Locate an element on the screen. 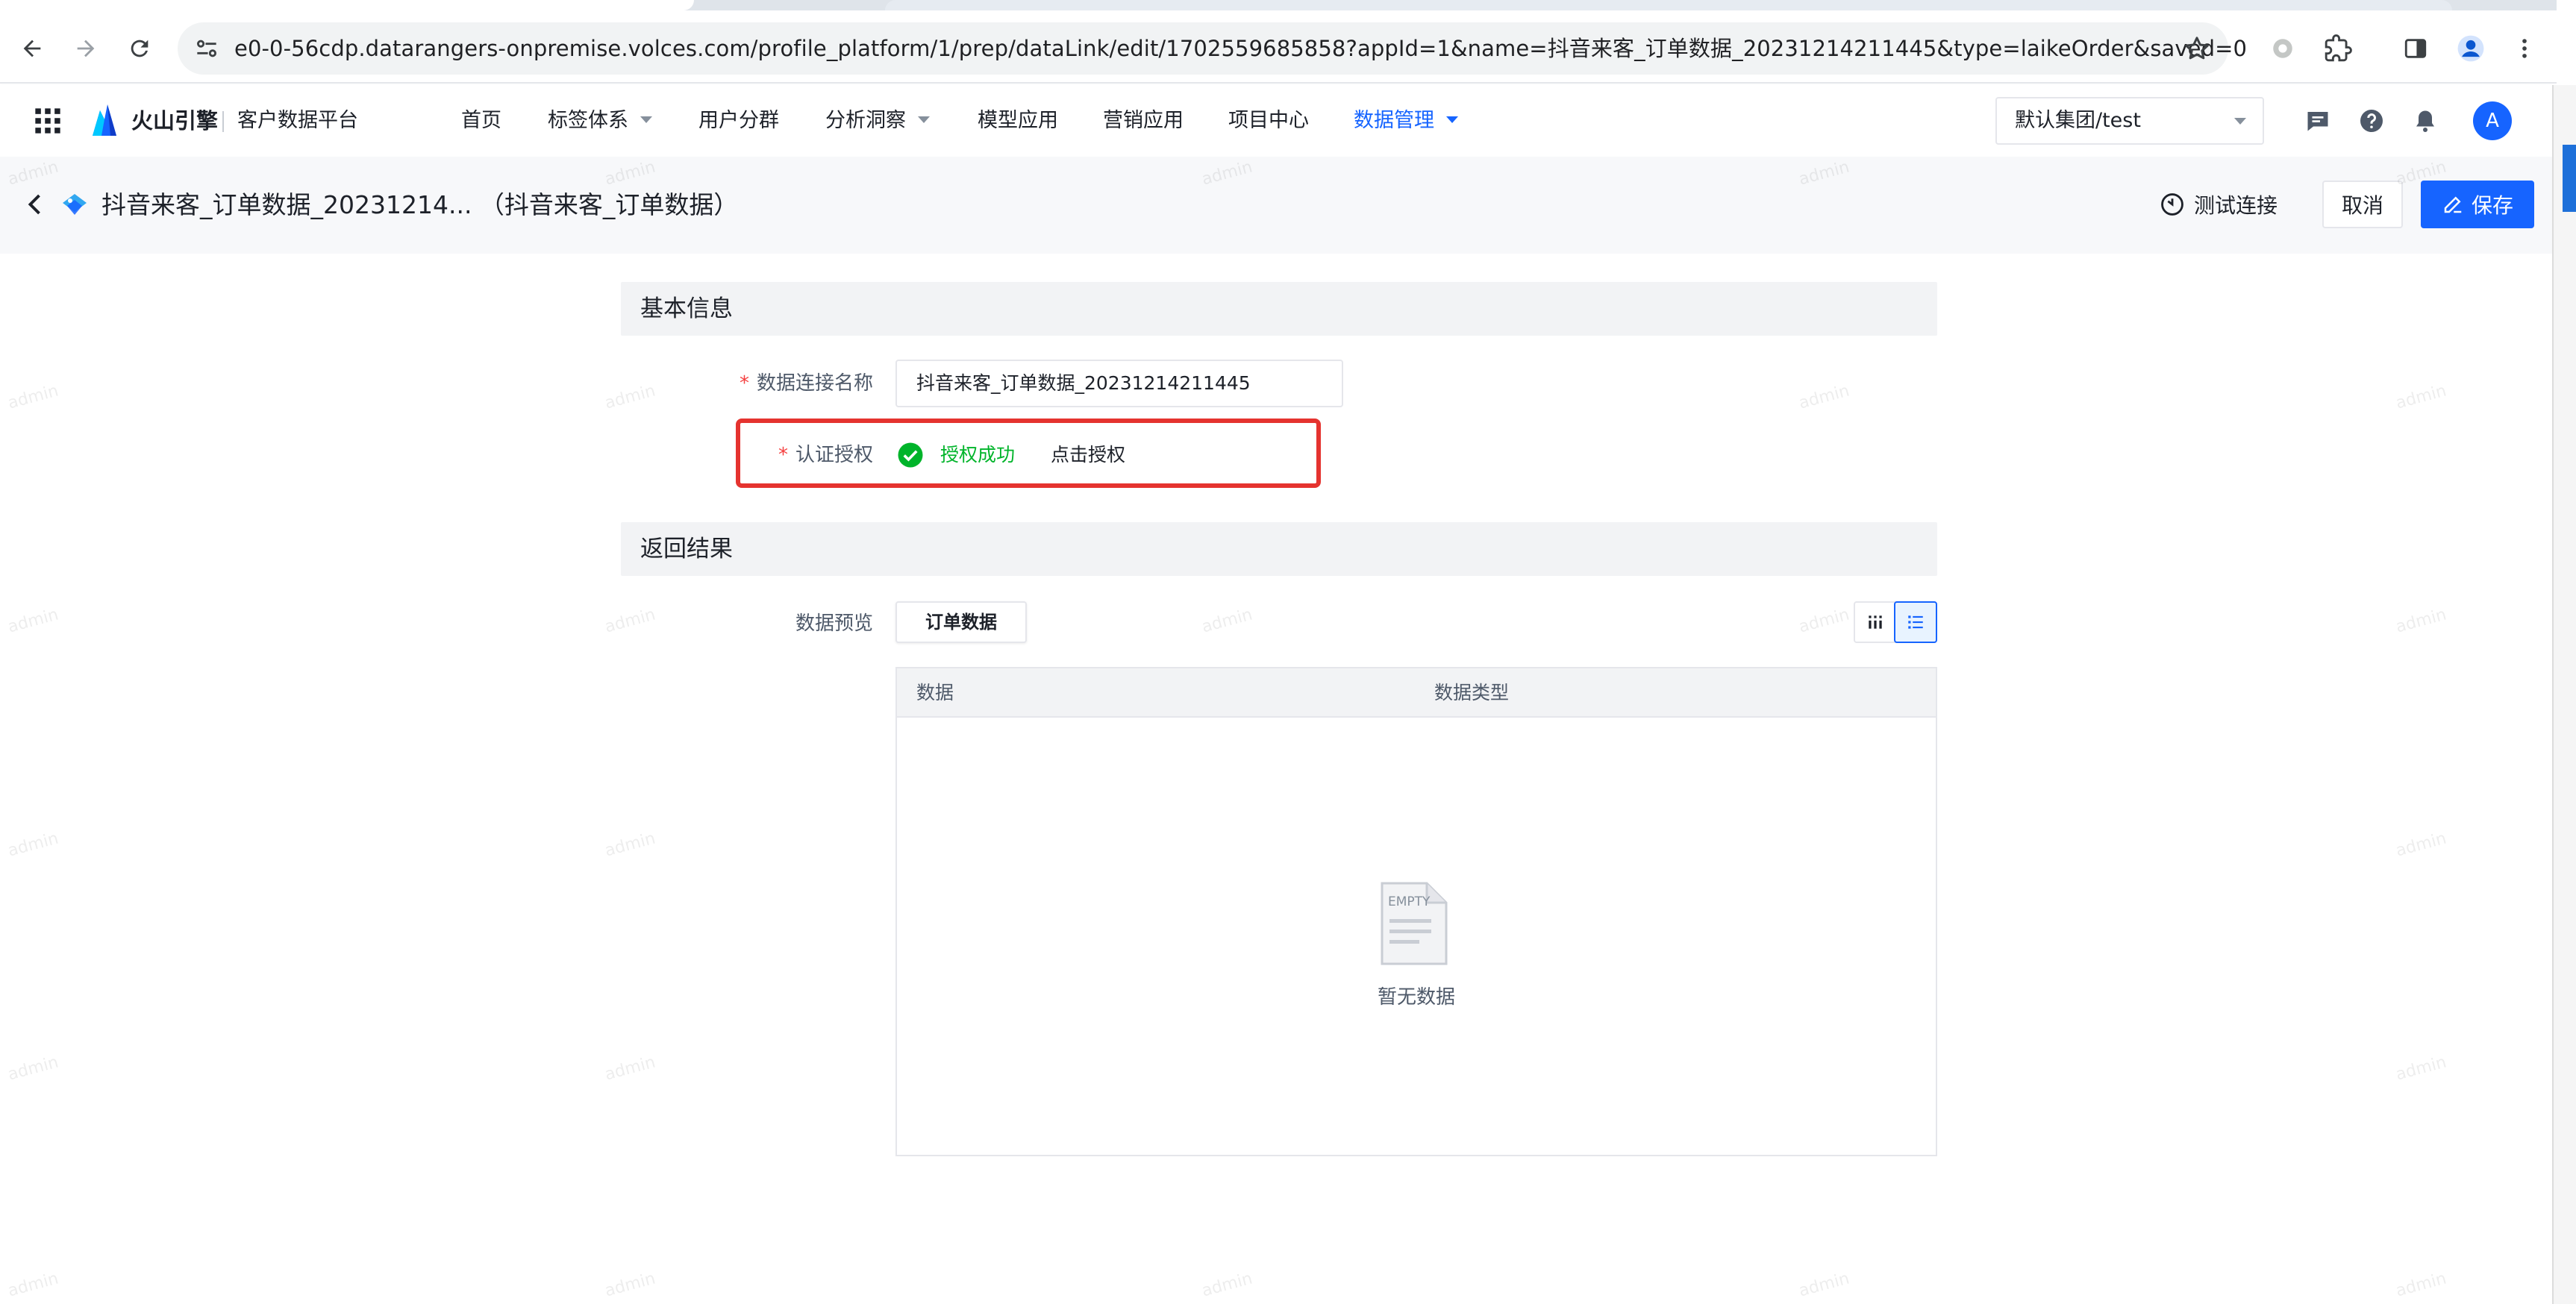  column-header-data: 数据 is located at coordinates (935, 692).